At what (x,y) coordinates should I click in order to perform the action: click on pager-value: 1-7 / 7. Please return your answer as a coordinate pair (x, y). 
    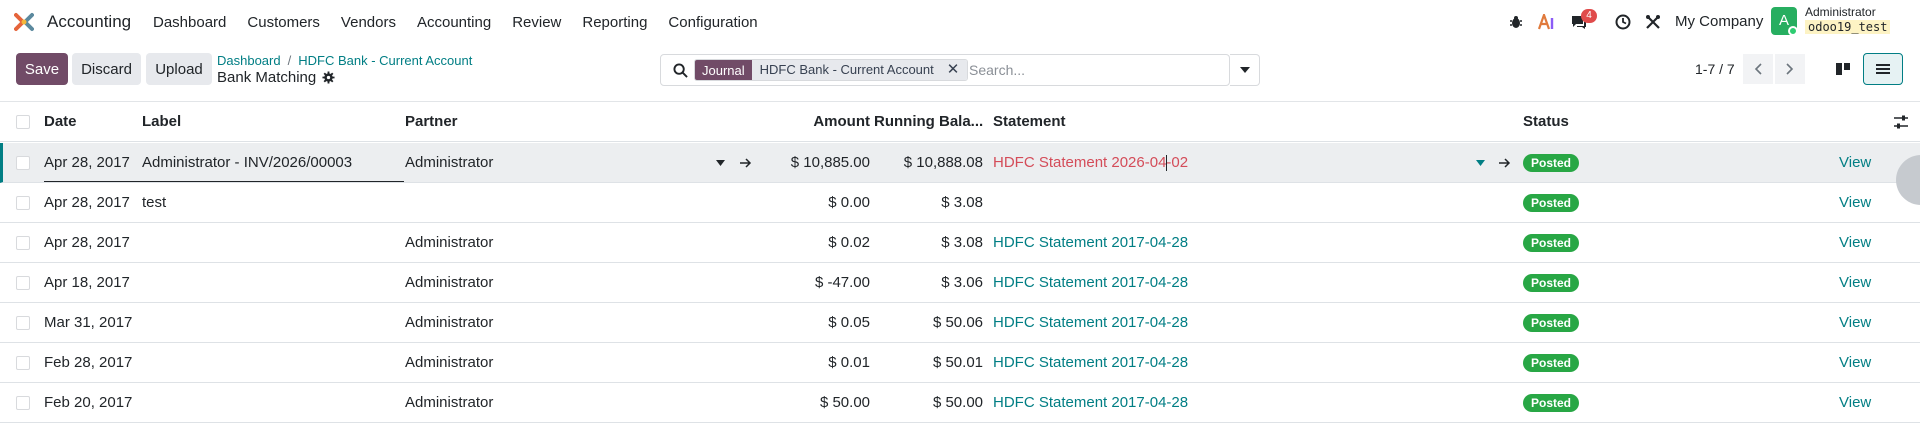
    Looking at the image, I should click on (1715, 69).